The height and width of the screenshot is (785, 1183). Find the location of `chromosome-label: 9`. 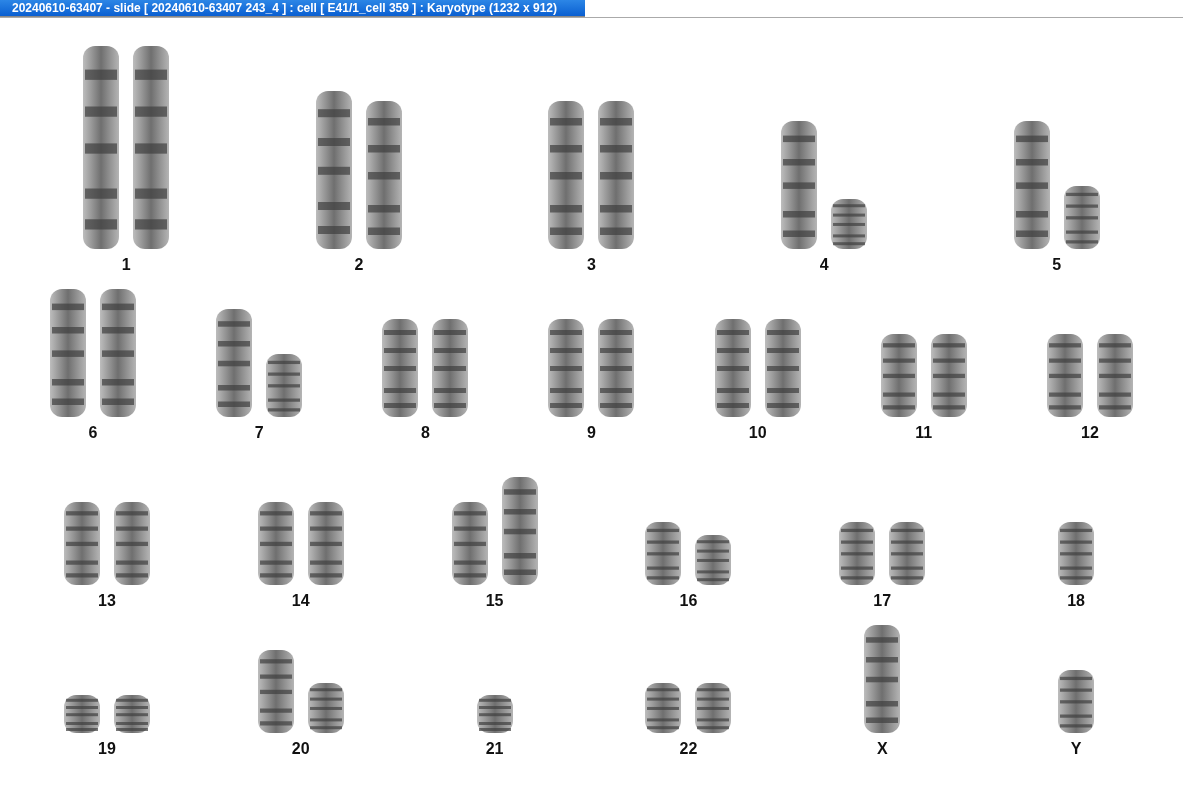

chromosome-label: 9 is located at coordinates (591, 433).